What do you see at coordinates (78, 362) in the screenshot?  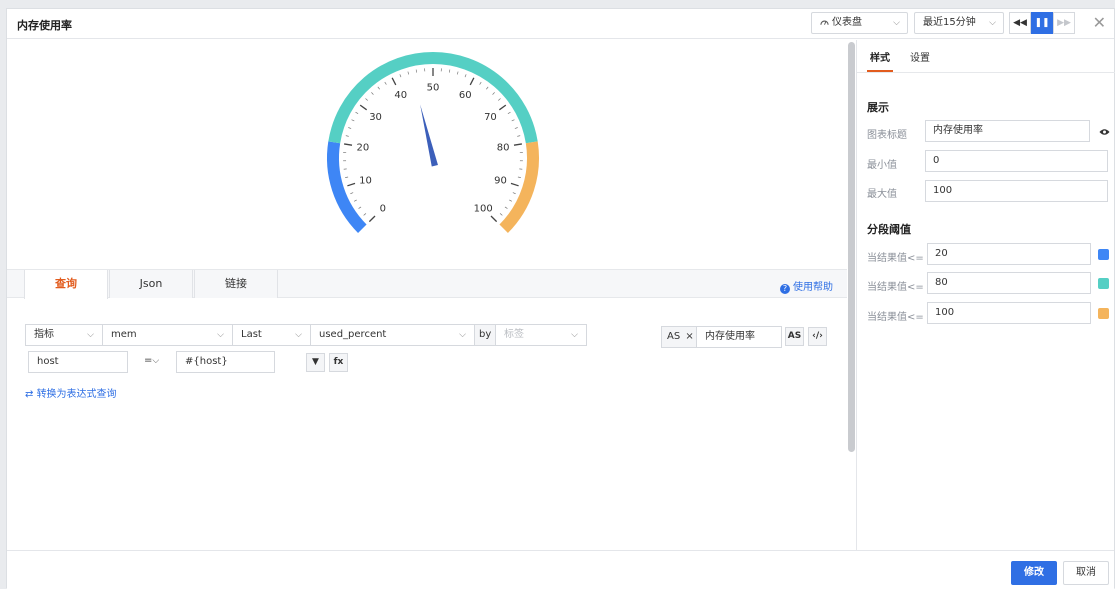 I see `filter-key-input: host` at bounding box center [78, 362].